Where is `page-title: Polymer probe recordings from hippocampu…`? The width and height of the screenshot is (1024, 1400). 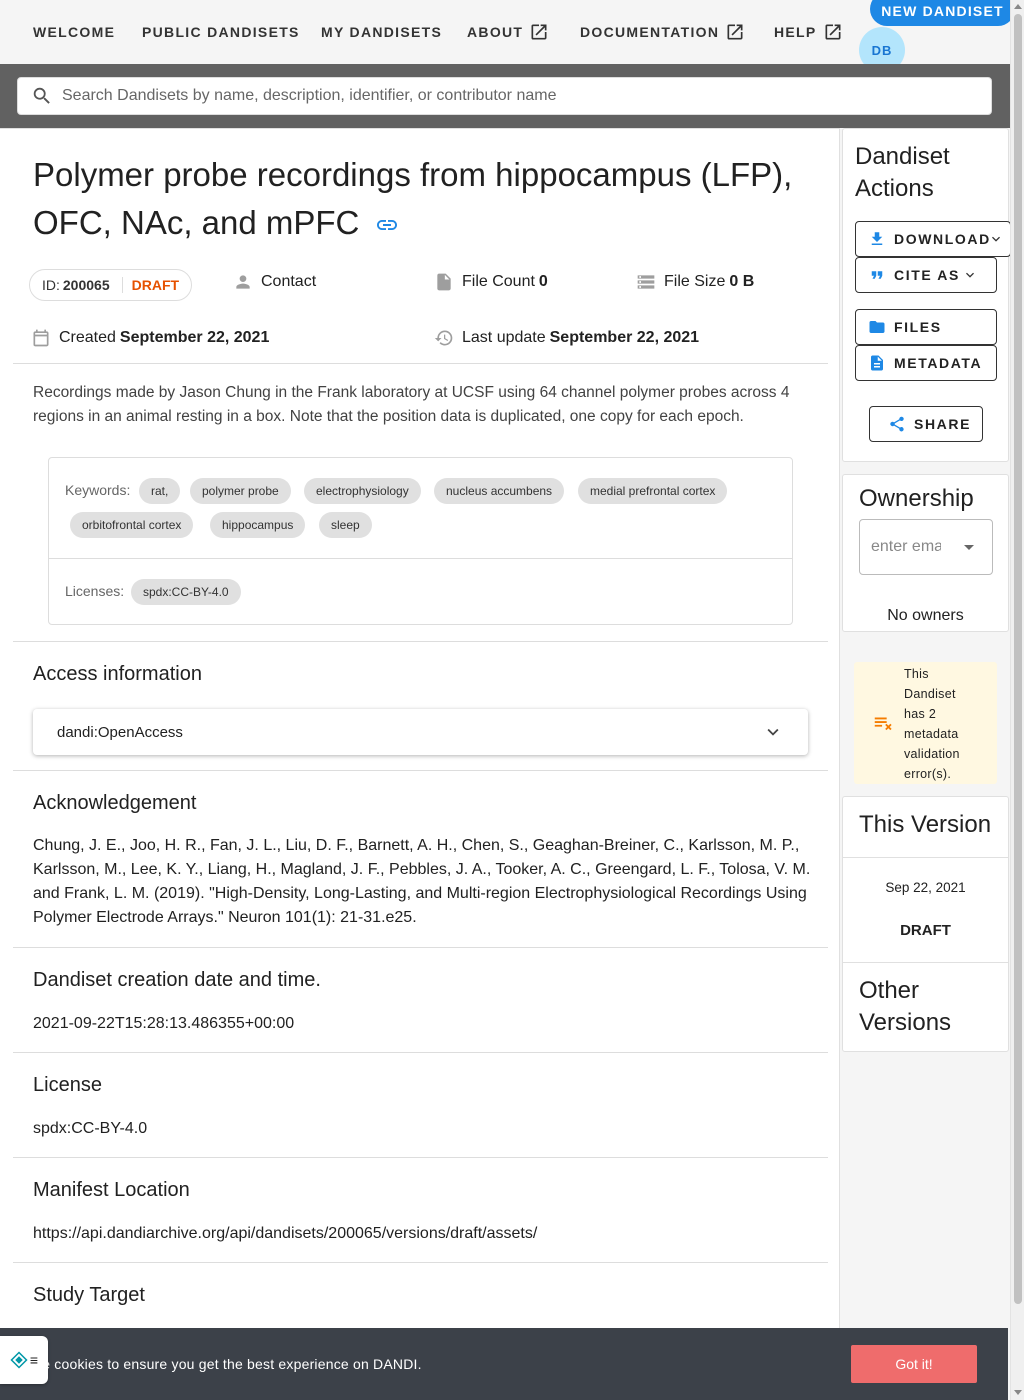 page-title: Polymer probe recordings from hippocampu… is located at coordinates (413, 199).